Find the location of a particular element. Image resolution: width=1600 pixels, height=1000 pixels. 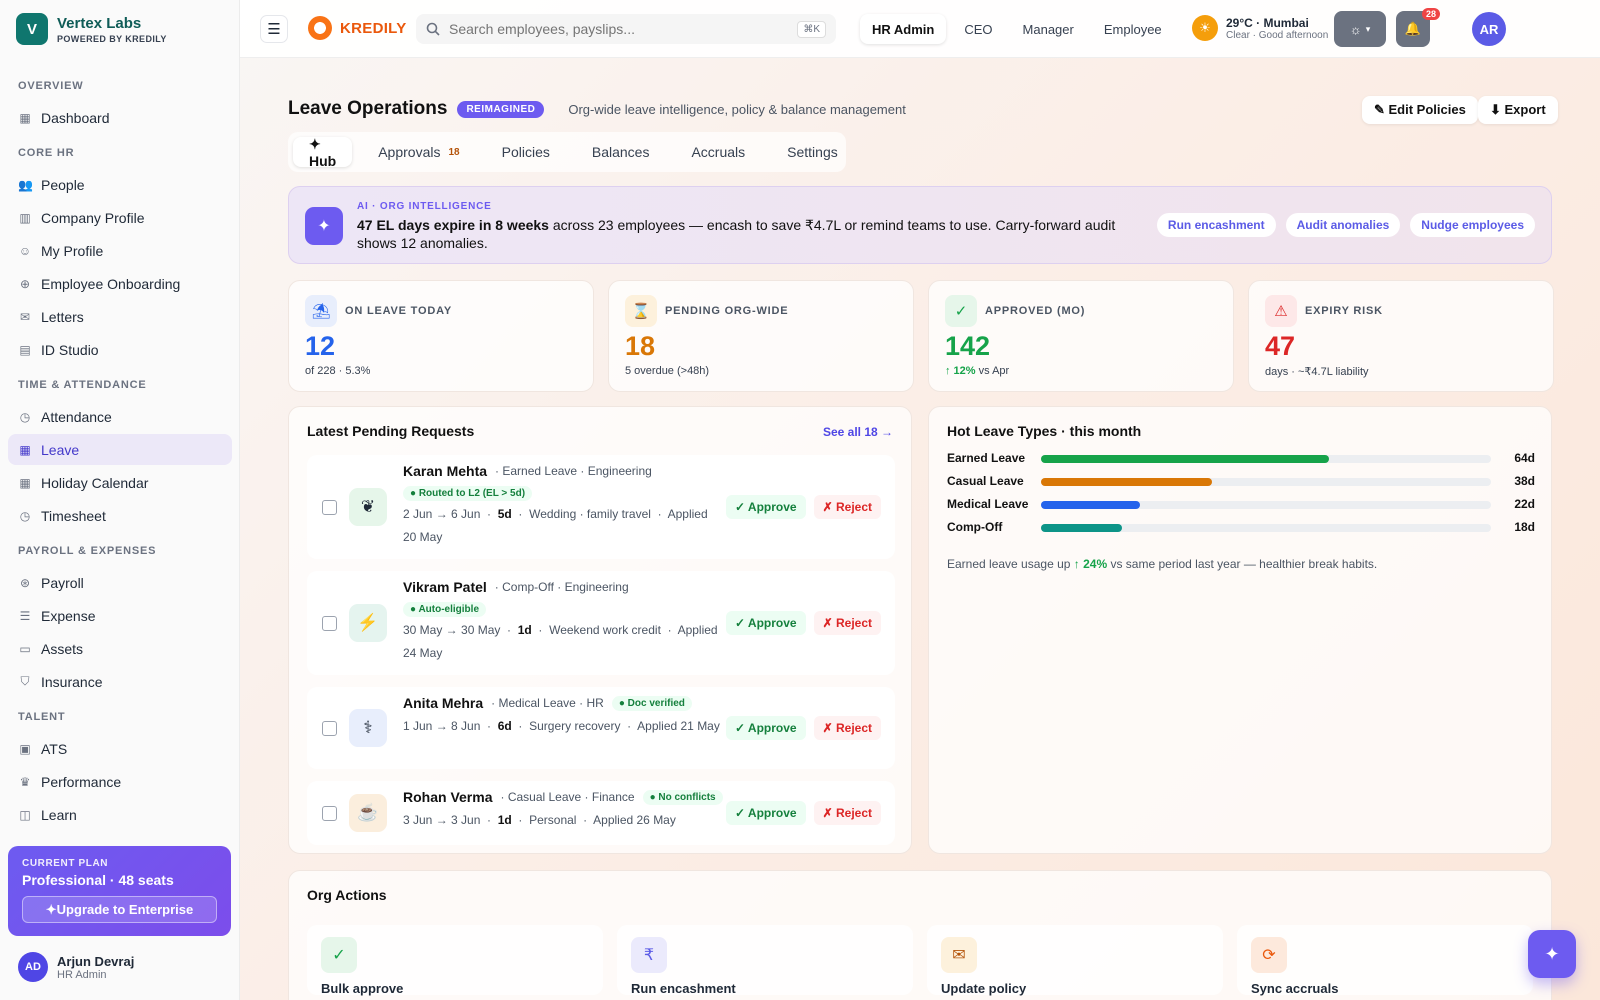

menu-icon: ☰ is located at coordinates (274, 29).